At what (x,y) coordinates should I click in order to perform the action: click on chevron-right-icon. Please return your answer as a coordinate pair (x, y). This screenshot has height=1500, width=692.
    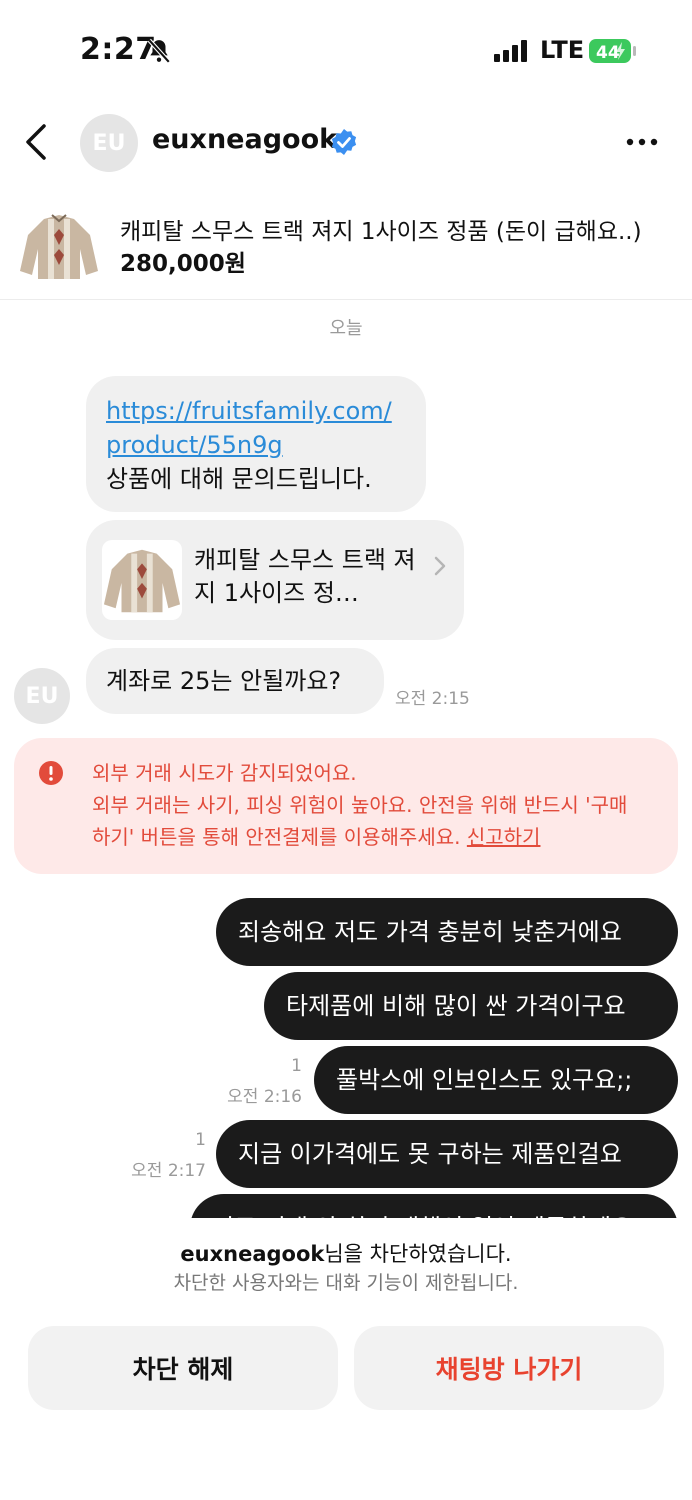
    Looking at the image, I should click on (440, 566).